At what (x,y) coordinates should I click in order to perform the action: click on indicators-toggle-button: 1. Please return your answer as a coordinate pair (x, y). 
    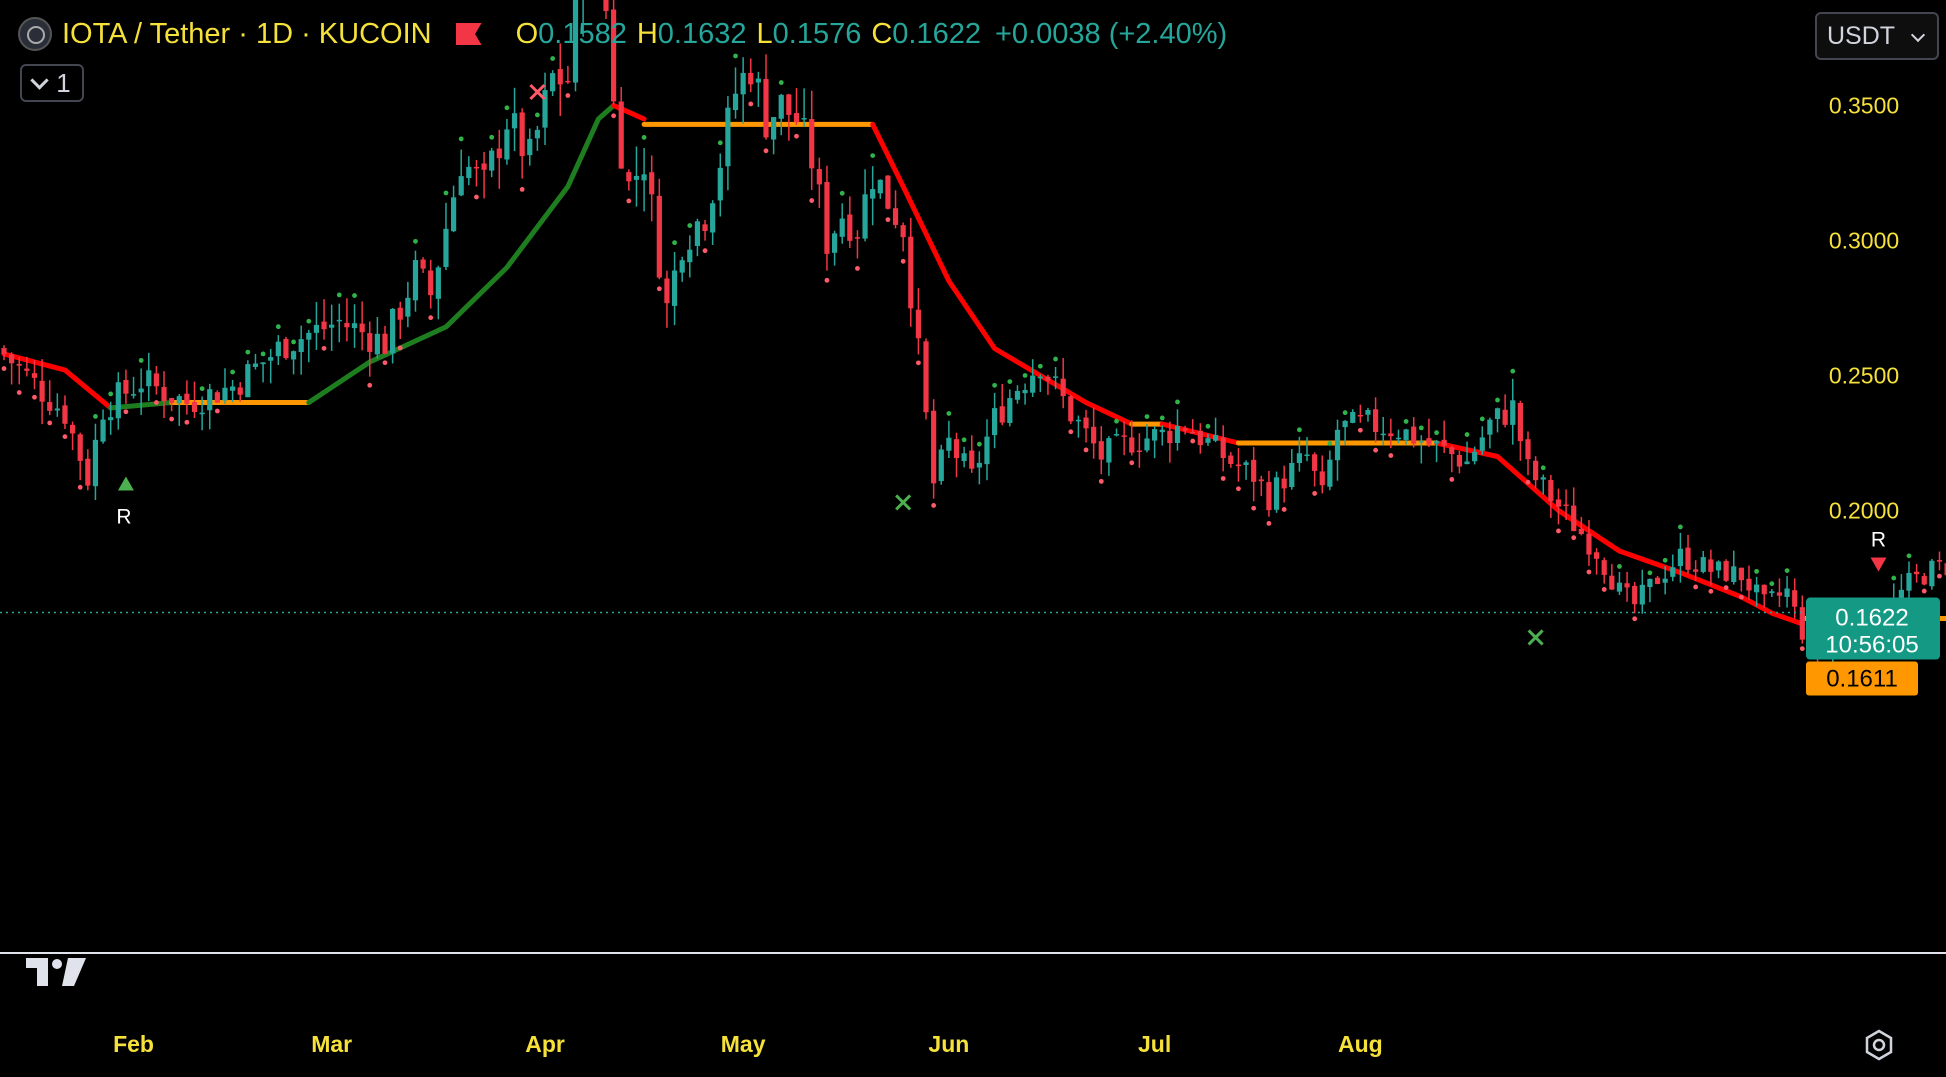
    Looking at the image, I should click on (52, 83).